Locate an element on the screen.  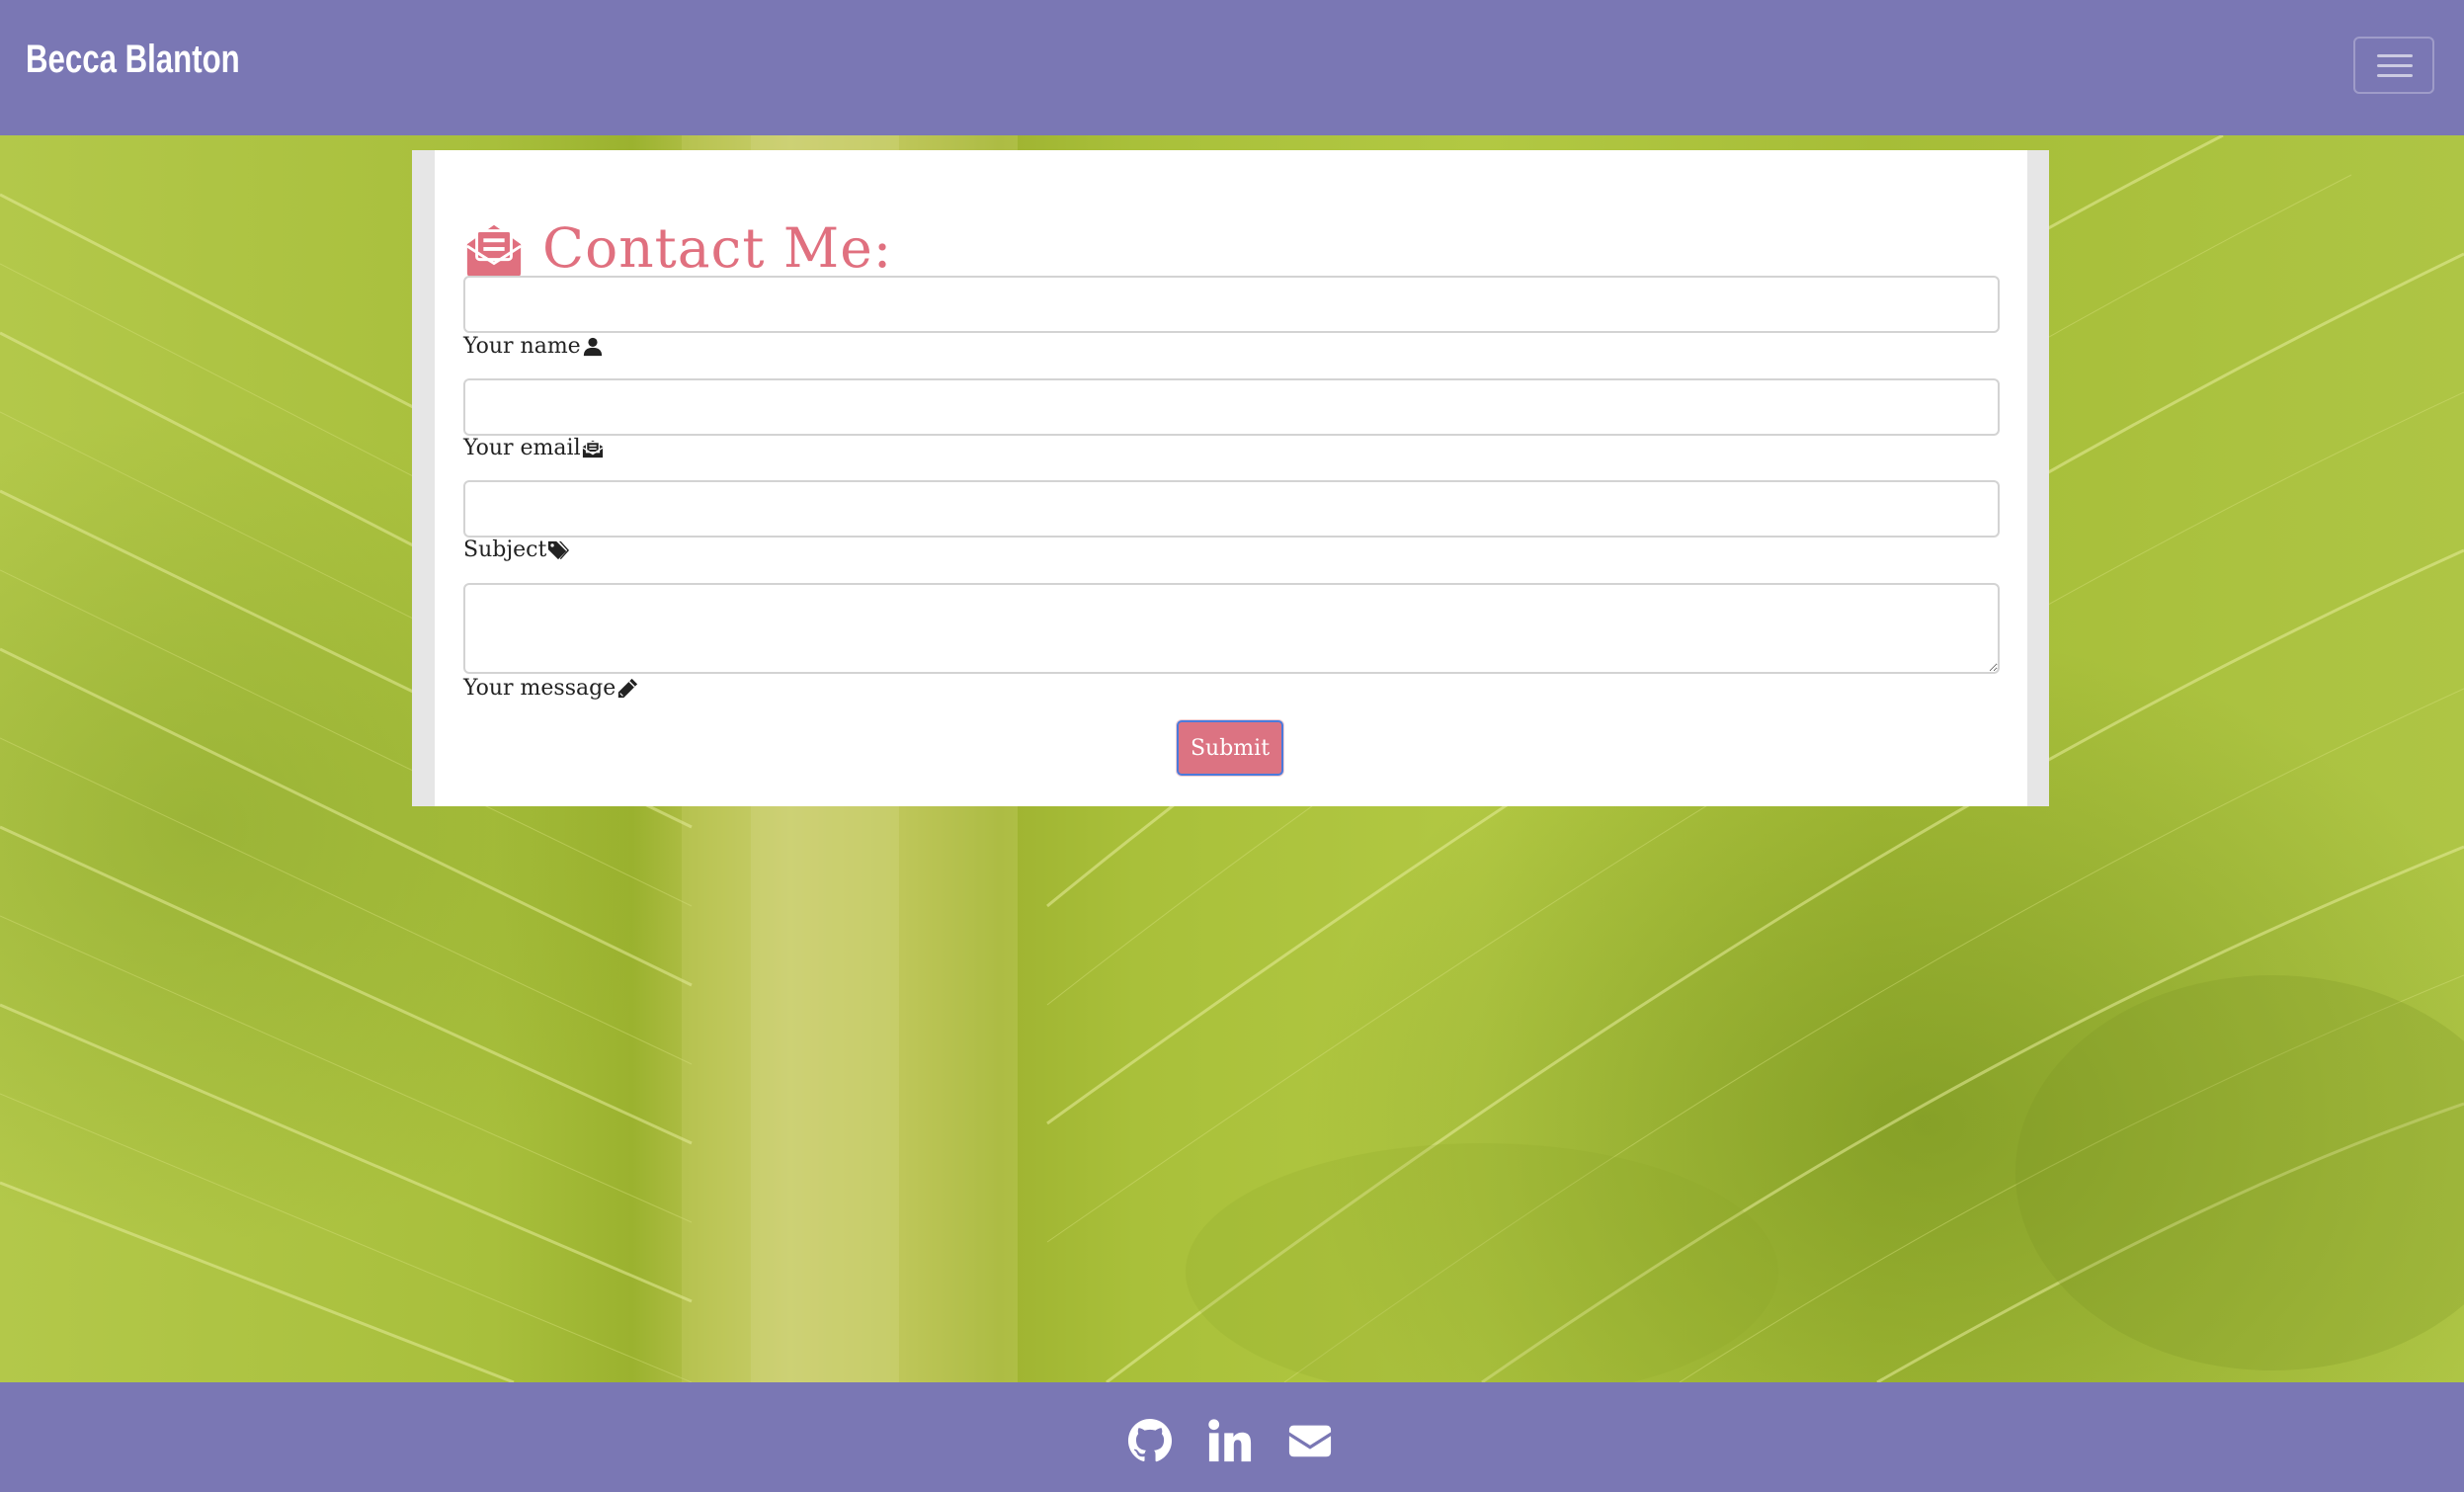
subject-label: Subject is located at coordinates (516, 550).